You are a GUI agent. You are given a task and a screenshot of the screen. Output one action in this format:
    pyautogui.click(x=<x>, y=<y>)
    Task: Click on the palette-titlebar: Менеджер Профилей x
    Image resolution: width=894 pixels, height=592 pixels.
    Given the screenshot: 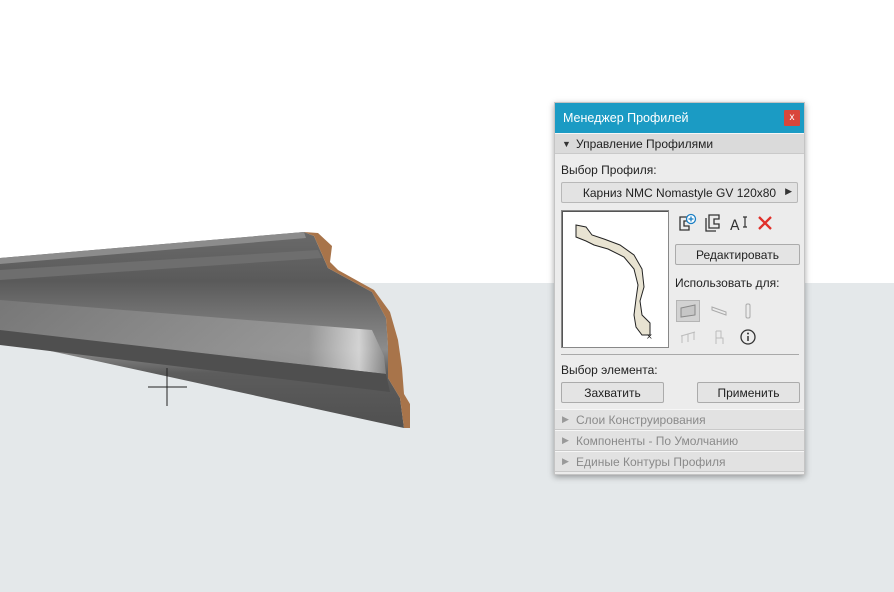 What is the action you would take?
    pyautogui.click(x=679, y=118)
    